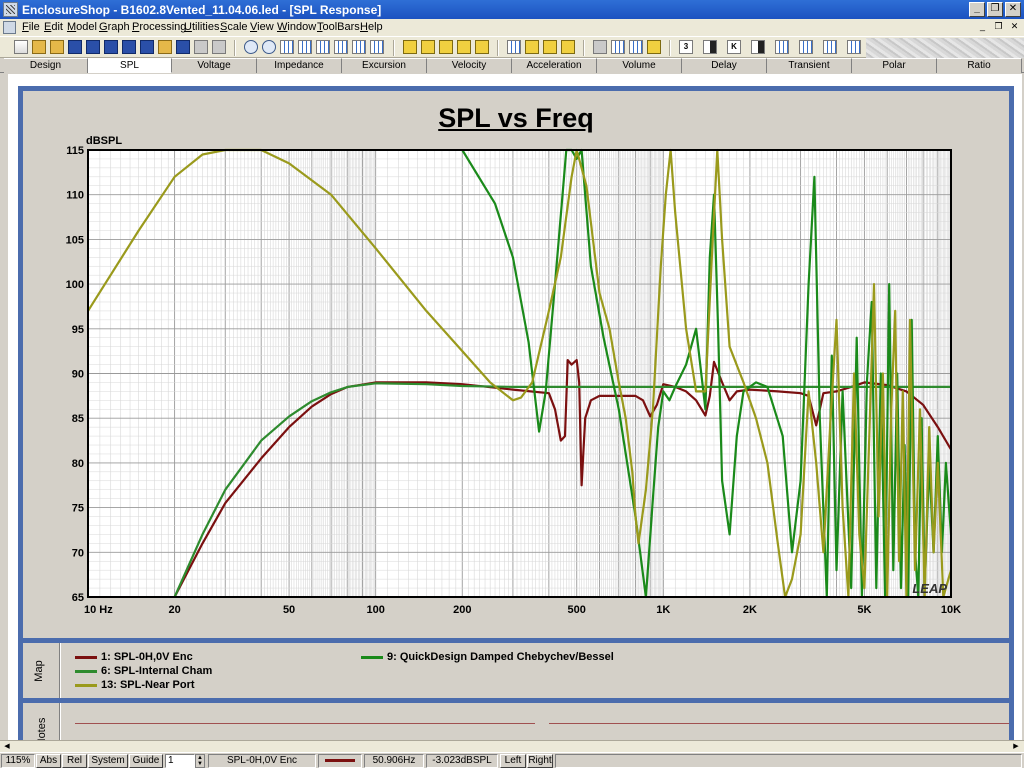  What do you see at coordinates (251, 47) in the screenshot?
I see `zoom-in-icon` at bounding box center [251, 47].